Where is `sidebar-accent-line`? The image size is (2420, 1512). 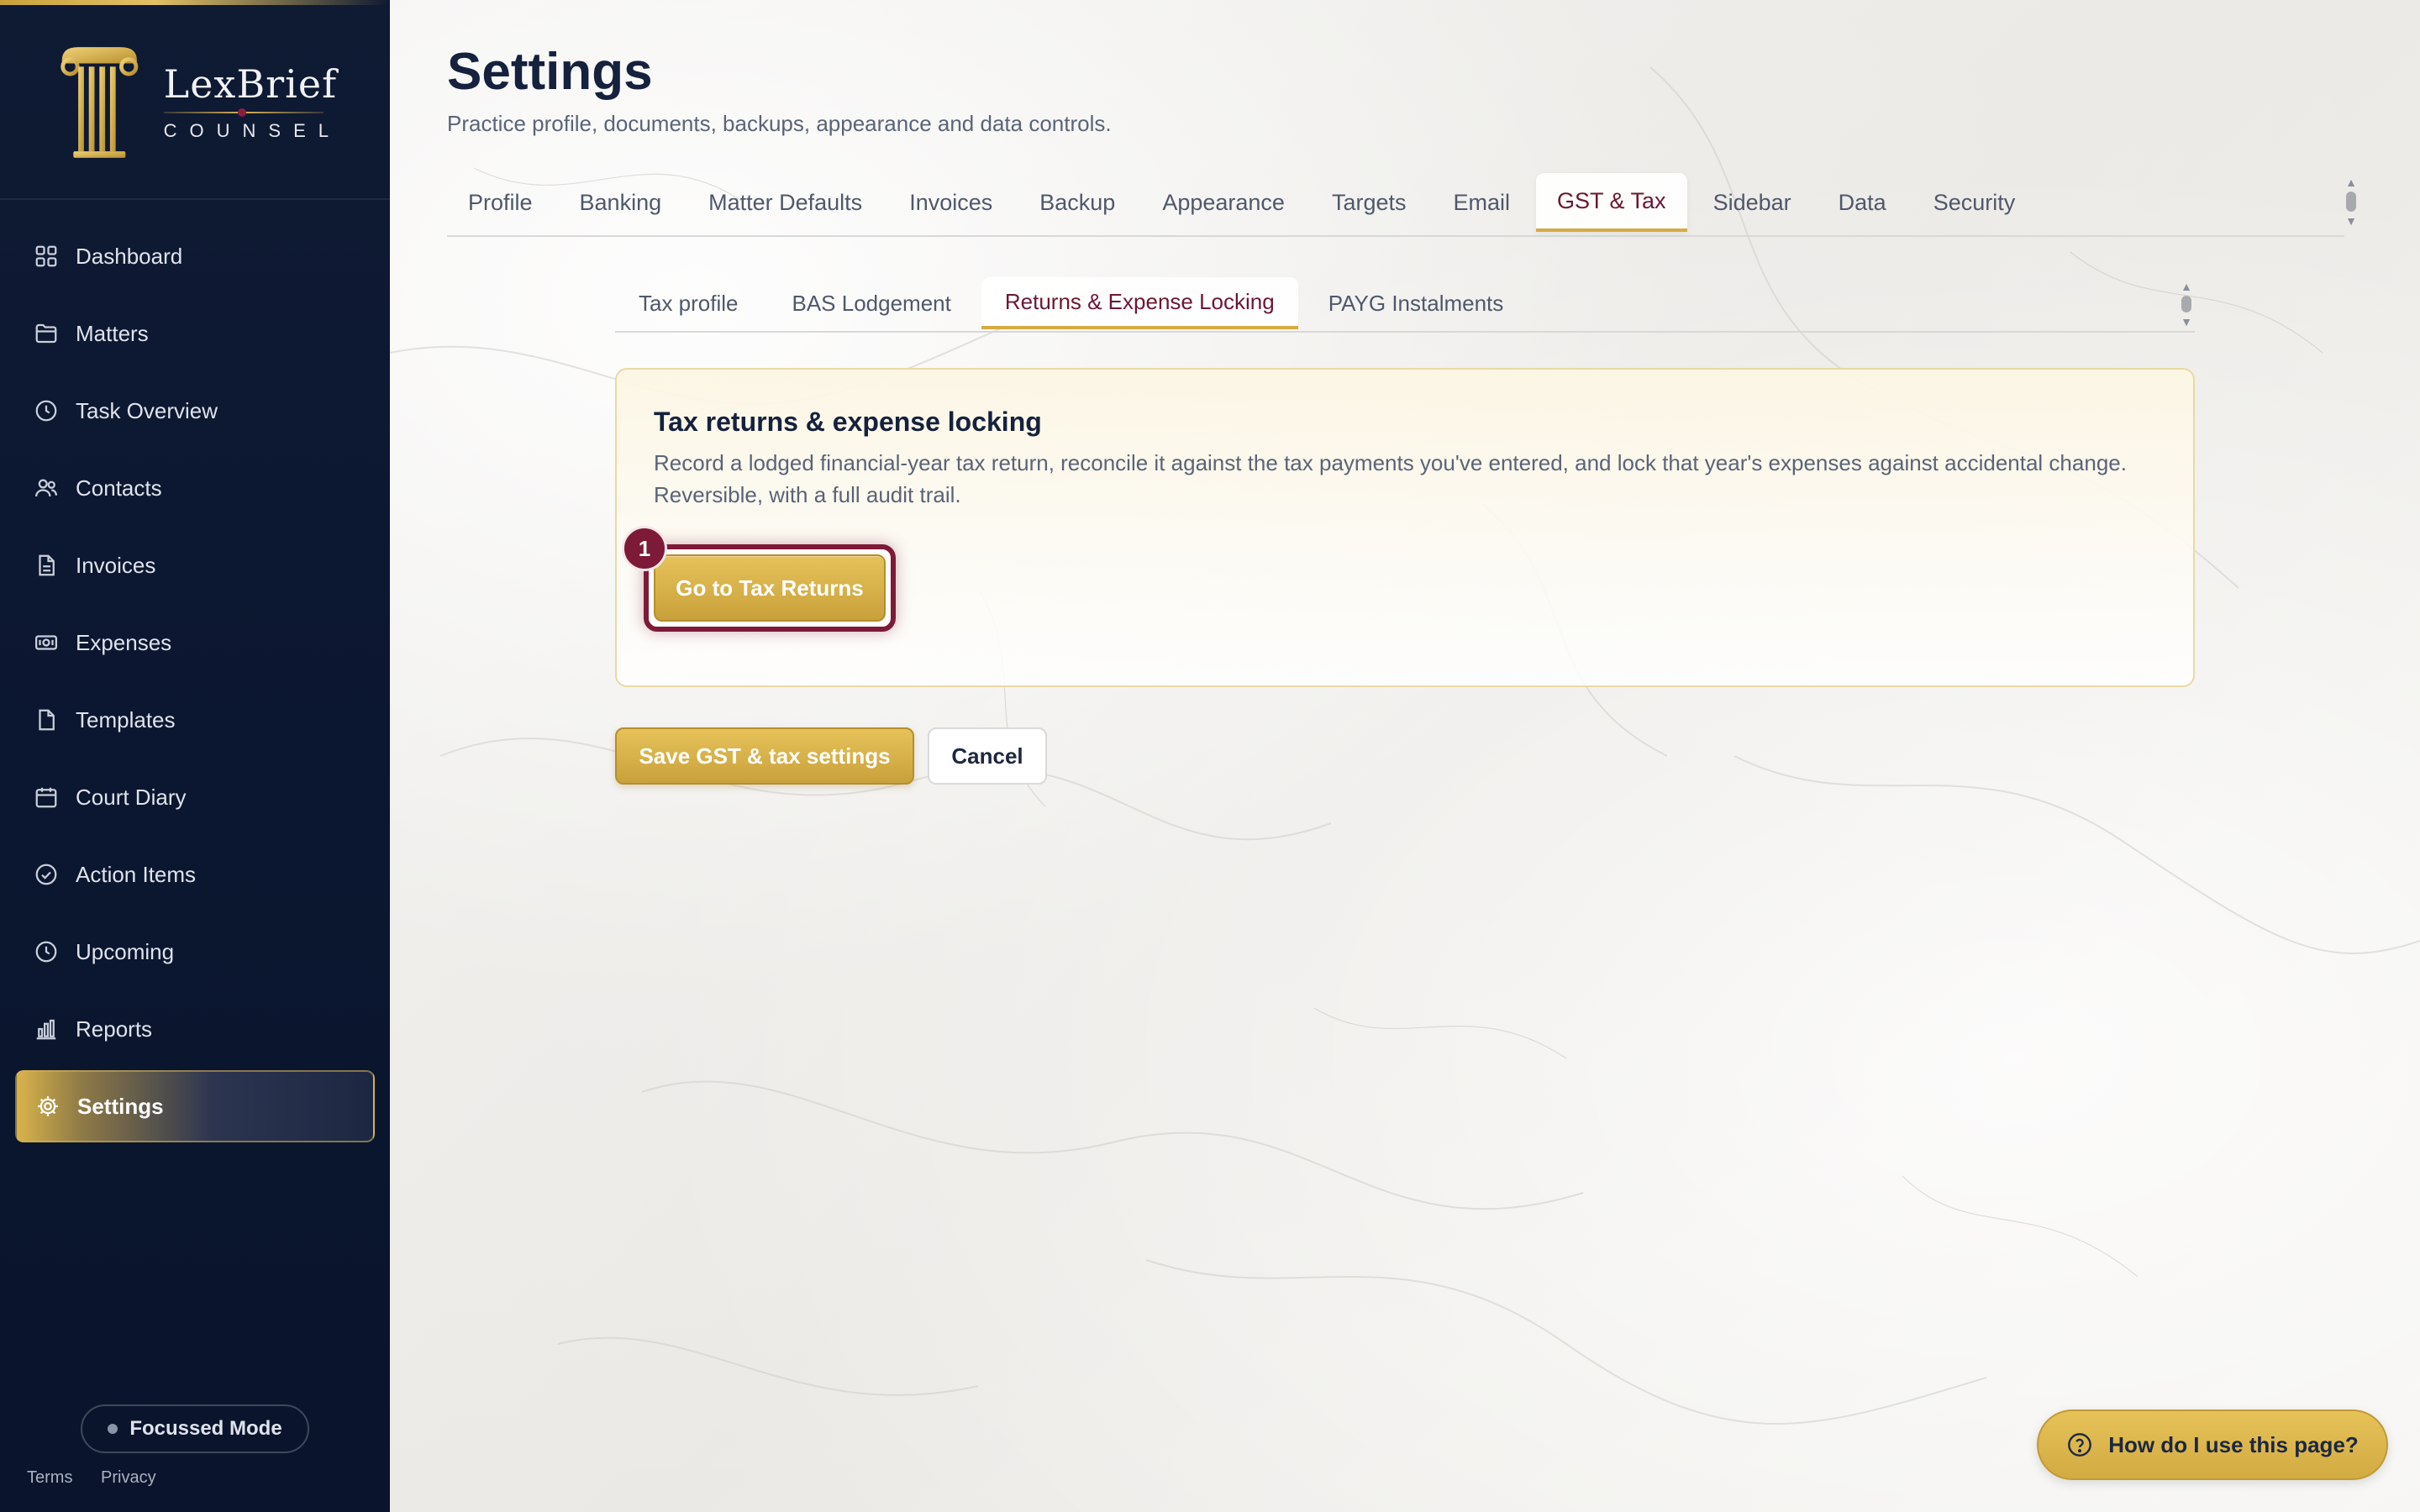 sidebar-accent-line is located at coordinates (195, 2).